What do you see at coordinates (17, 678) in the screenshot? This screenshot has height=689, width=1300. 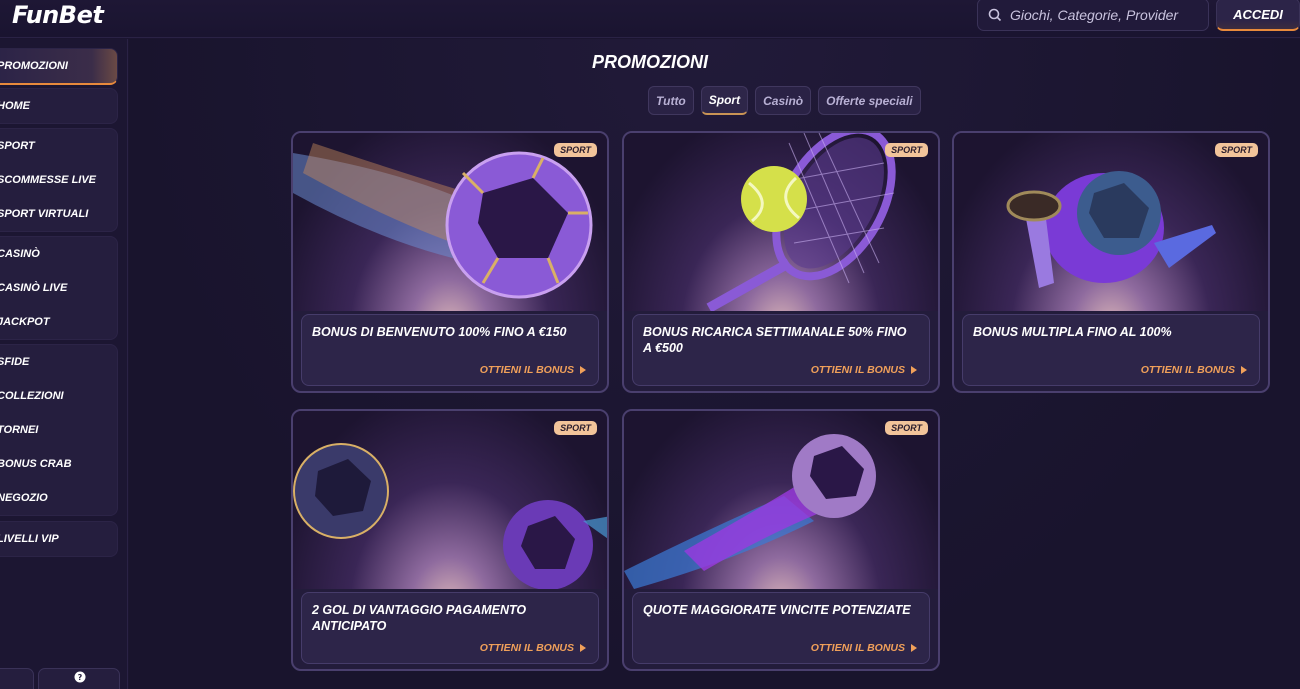 I see `sidebar-bottom-button-left` at bounding box center [17, 678].